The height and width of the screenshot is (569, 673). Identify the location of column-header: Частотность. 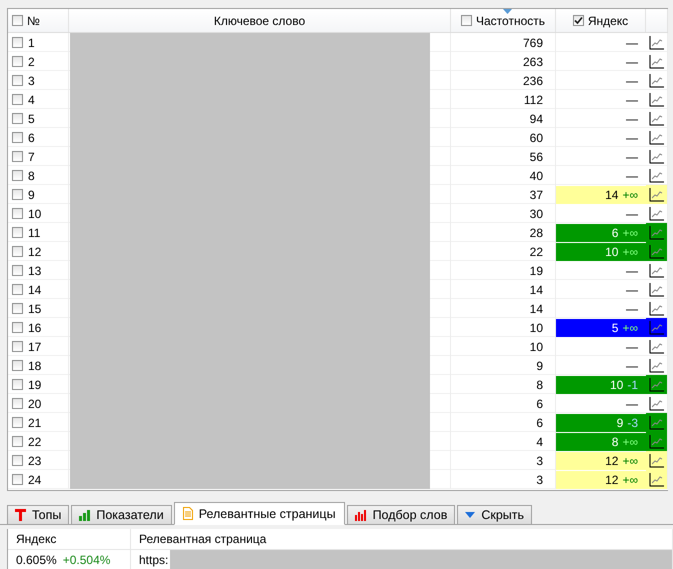
(510, 21).